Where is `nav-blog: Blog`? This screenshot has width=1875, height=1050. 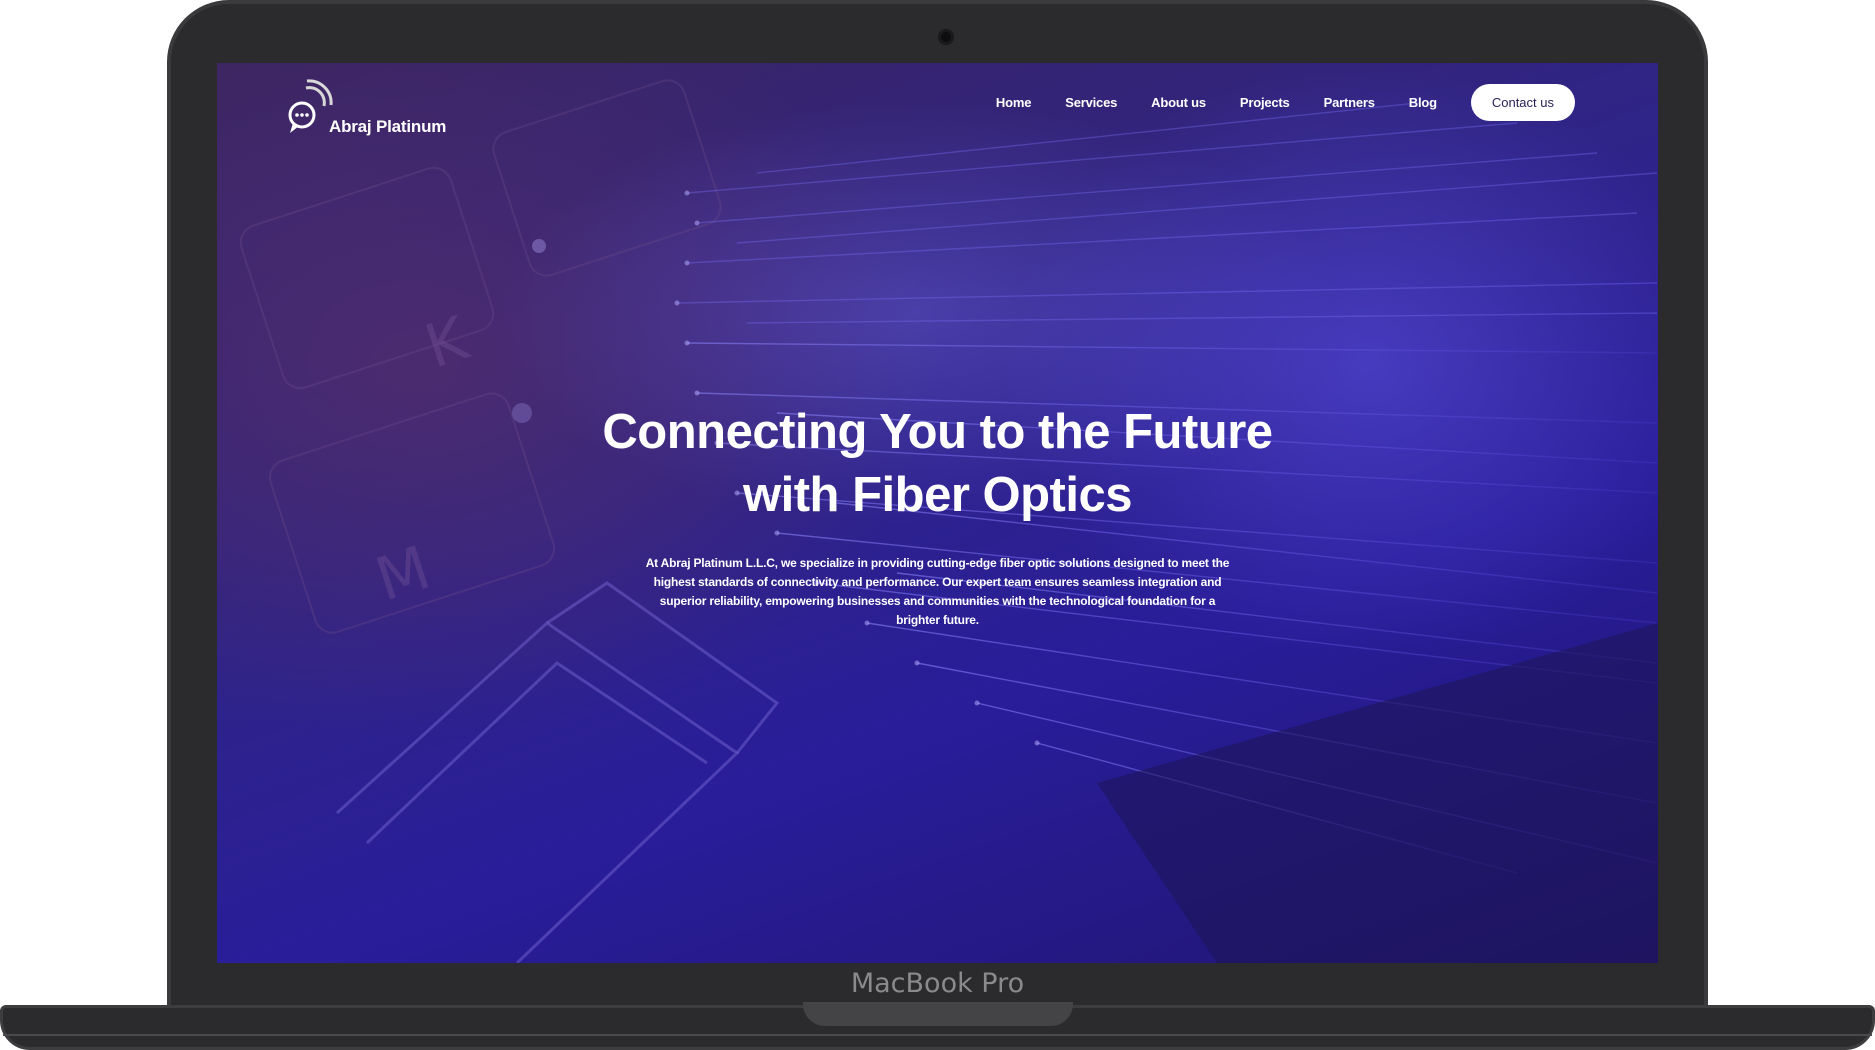 nav-blog: Blog is located at coordinates (1423, 102).